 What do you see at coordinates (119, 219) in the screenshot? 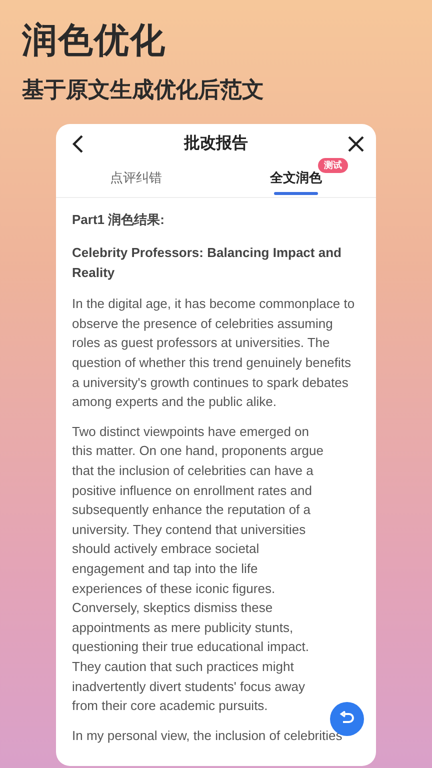
I see `section-heading: Part1 润色结果:` at bounding box center [119, 219].